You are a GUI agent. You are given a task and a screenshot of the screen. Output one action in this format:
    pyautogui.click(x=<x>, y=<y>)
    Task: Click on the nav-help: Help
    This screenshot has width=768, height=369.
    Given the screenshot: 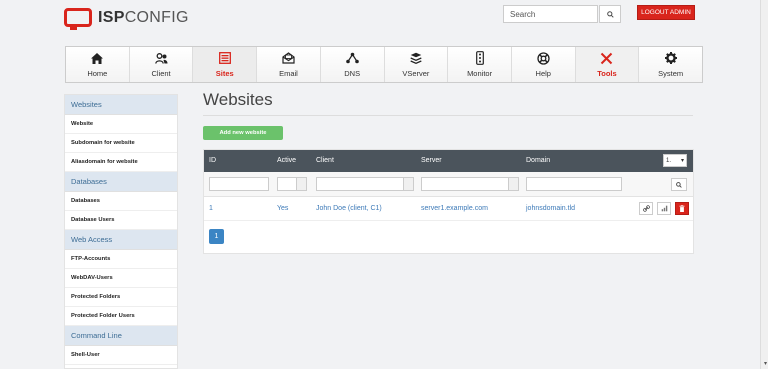 What is the action you would take?
    pyautogui.click(x=543, y=64)
    